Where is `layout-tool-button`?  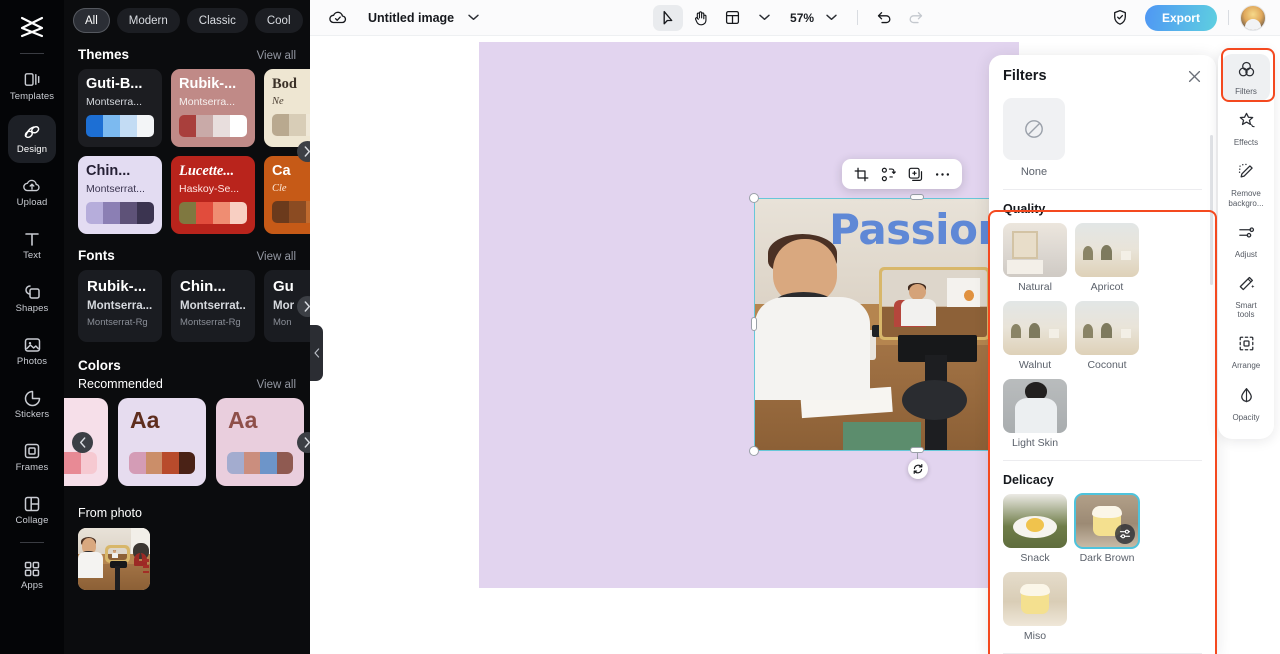 layout-tool-button is located at coordinates (732, 18).